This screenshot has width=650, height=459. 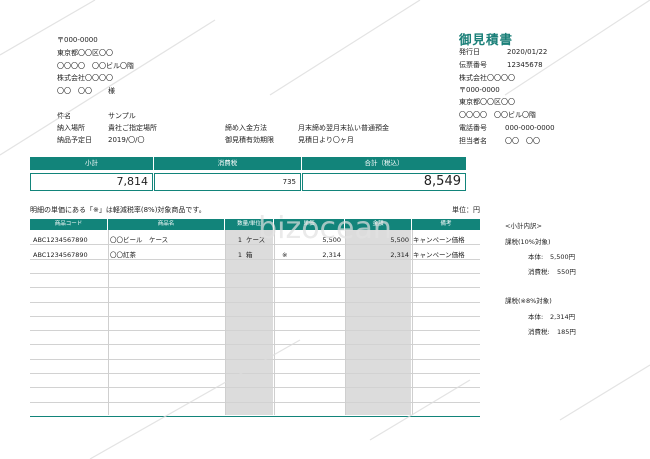 I want to click on delivery-place-label: 納入場所, so click(x=71, y=128).